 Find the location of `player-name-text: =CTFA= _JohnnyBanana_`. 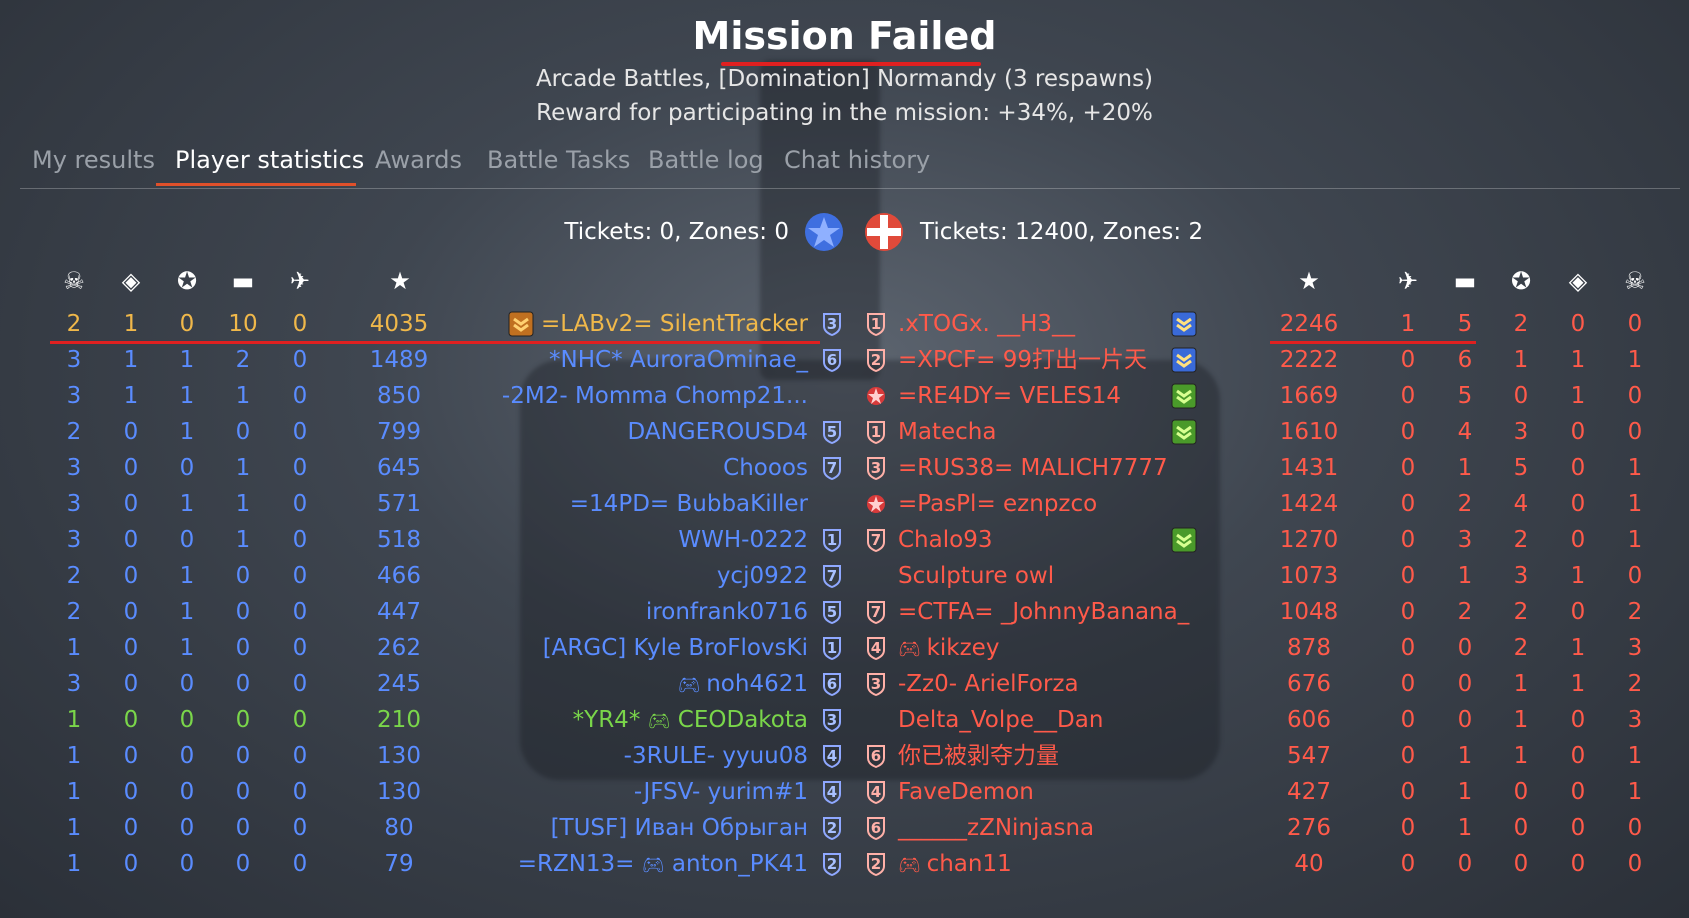

player-name-text: =CTFA= _JohnnyBanana_ is located at coordinates (1044, 612).